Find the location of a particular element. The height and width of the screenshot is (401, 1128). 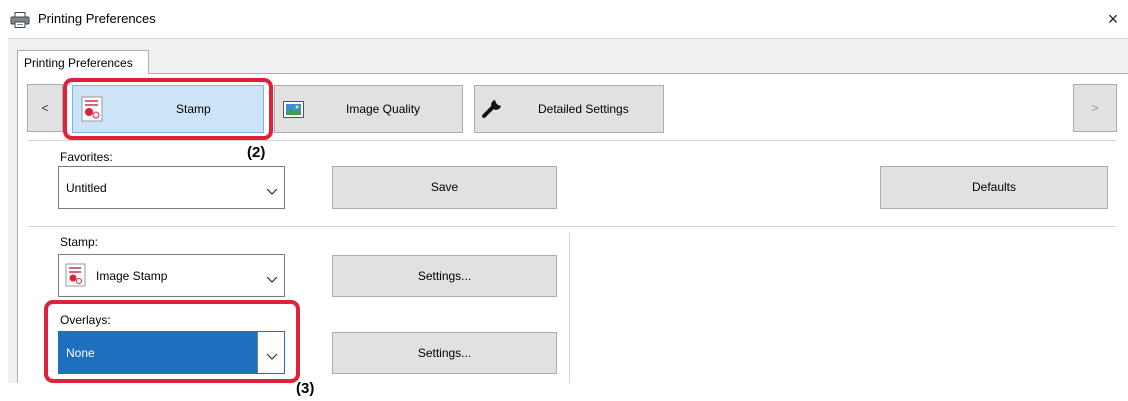

highlight-box-overlays is located at coordinates (172, 341).